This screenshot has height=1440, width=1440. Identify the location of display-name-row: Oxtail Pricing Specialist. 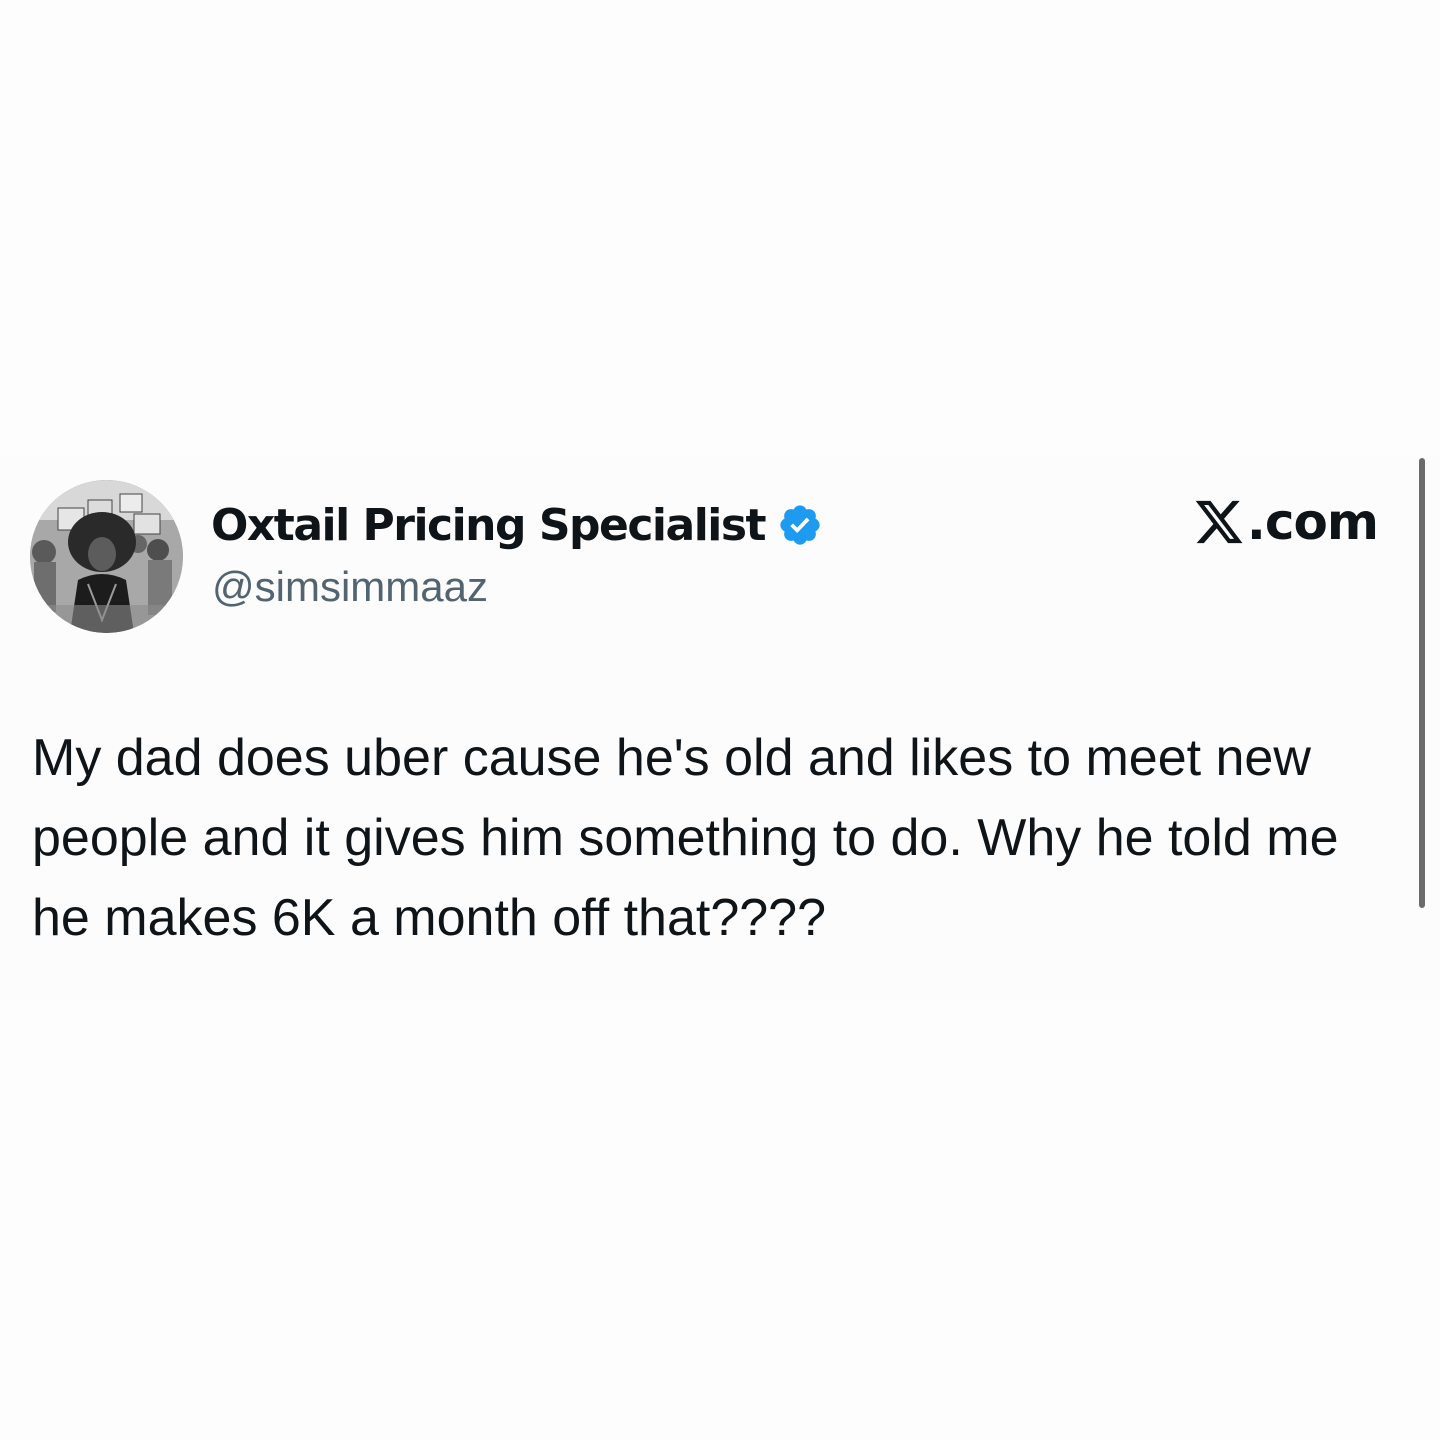
(517, 525).